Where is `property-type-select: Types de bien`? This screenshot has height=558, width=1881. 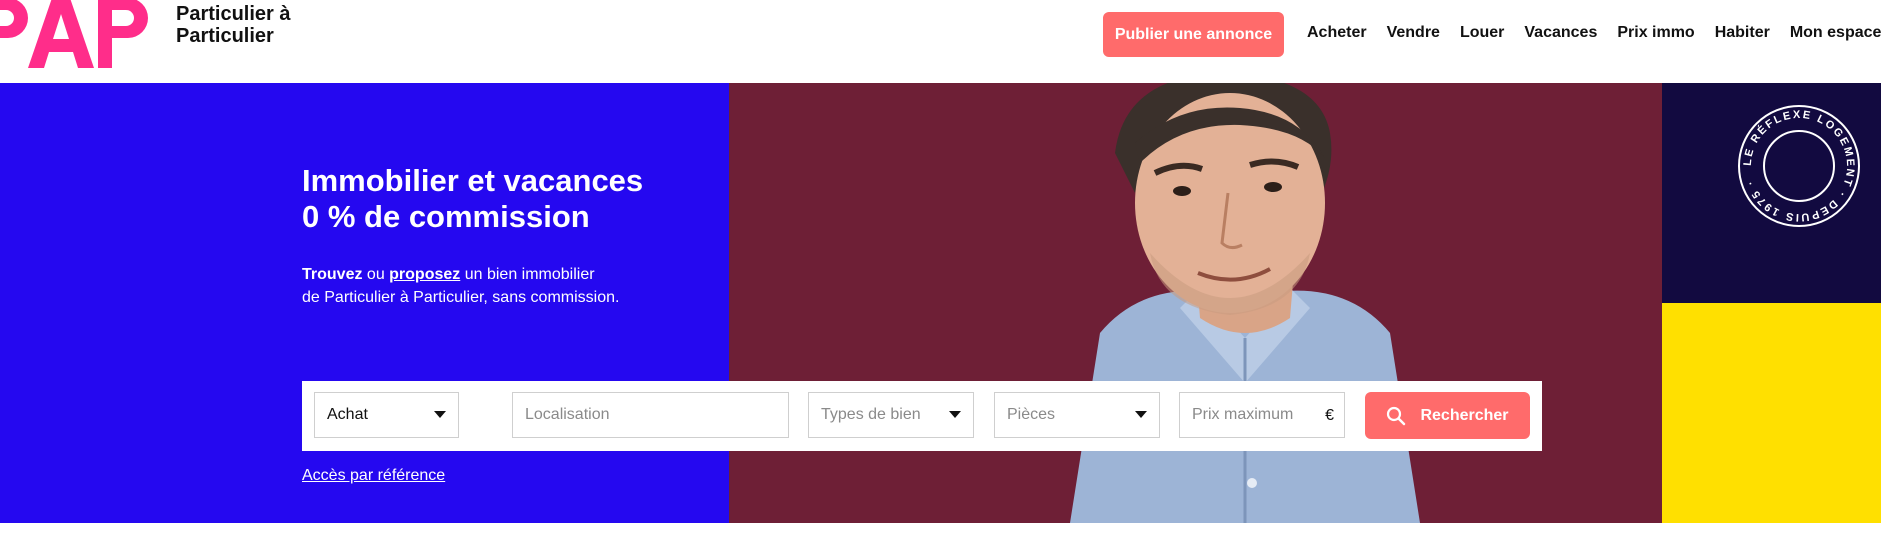
property-type-select: Types de bien is located at coordinates (891, 415).